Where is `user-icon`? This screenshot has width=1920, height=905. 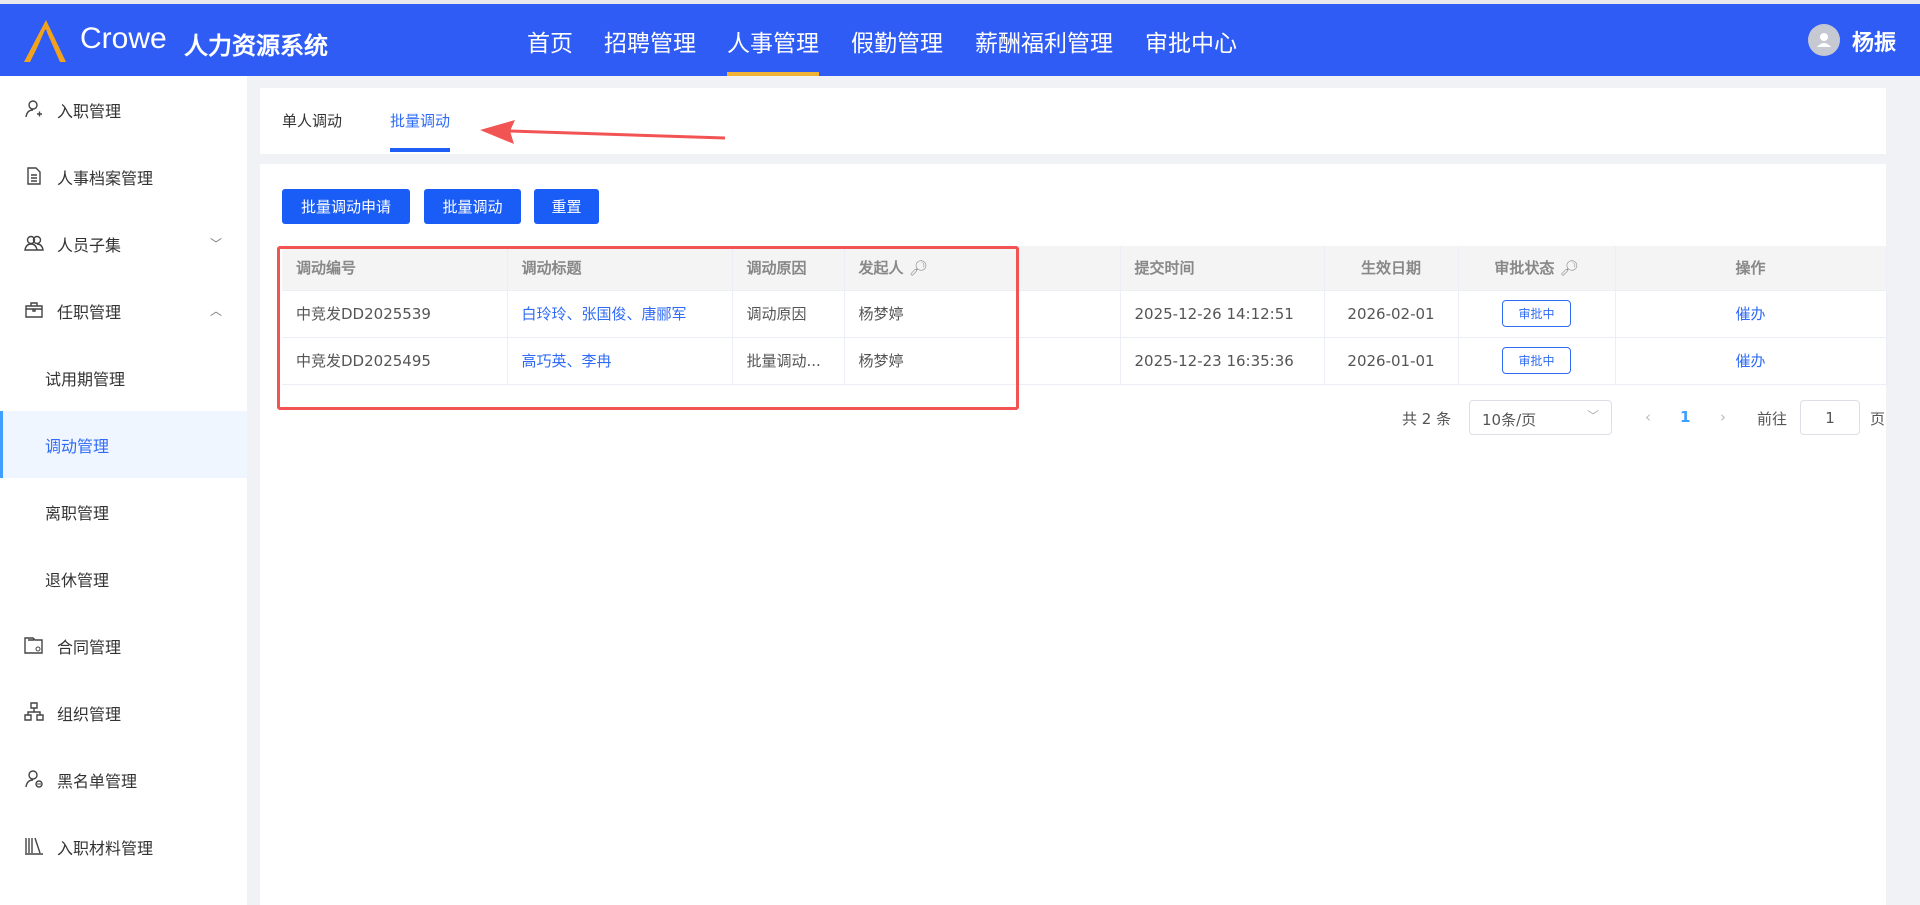
user-icon is located at coordinates (1824, 40).